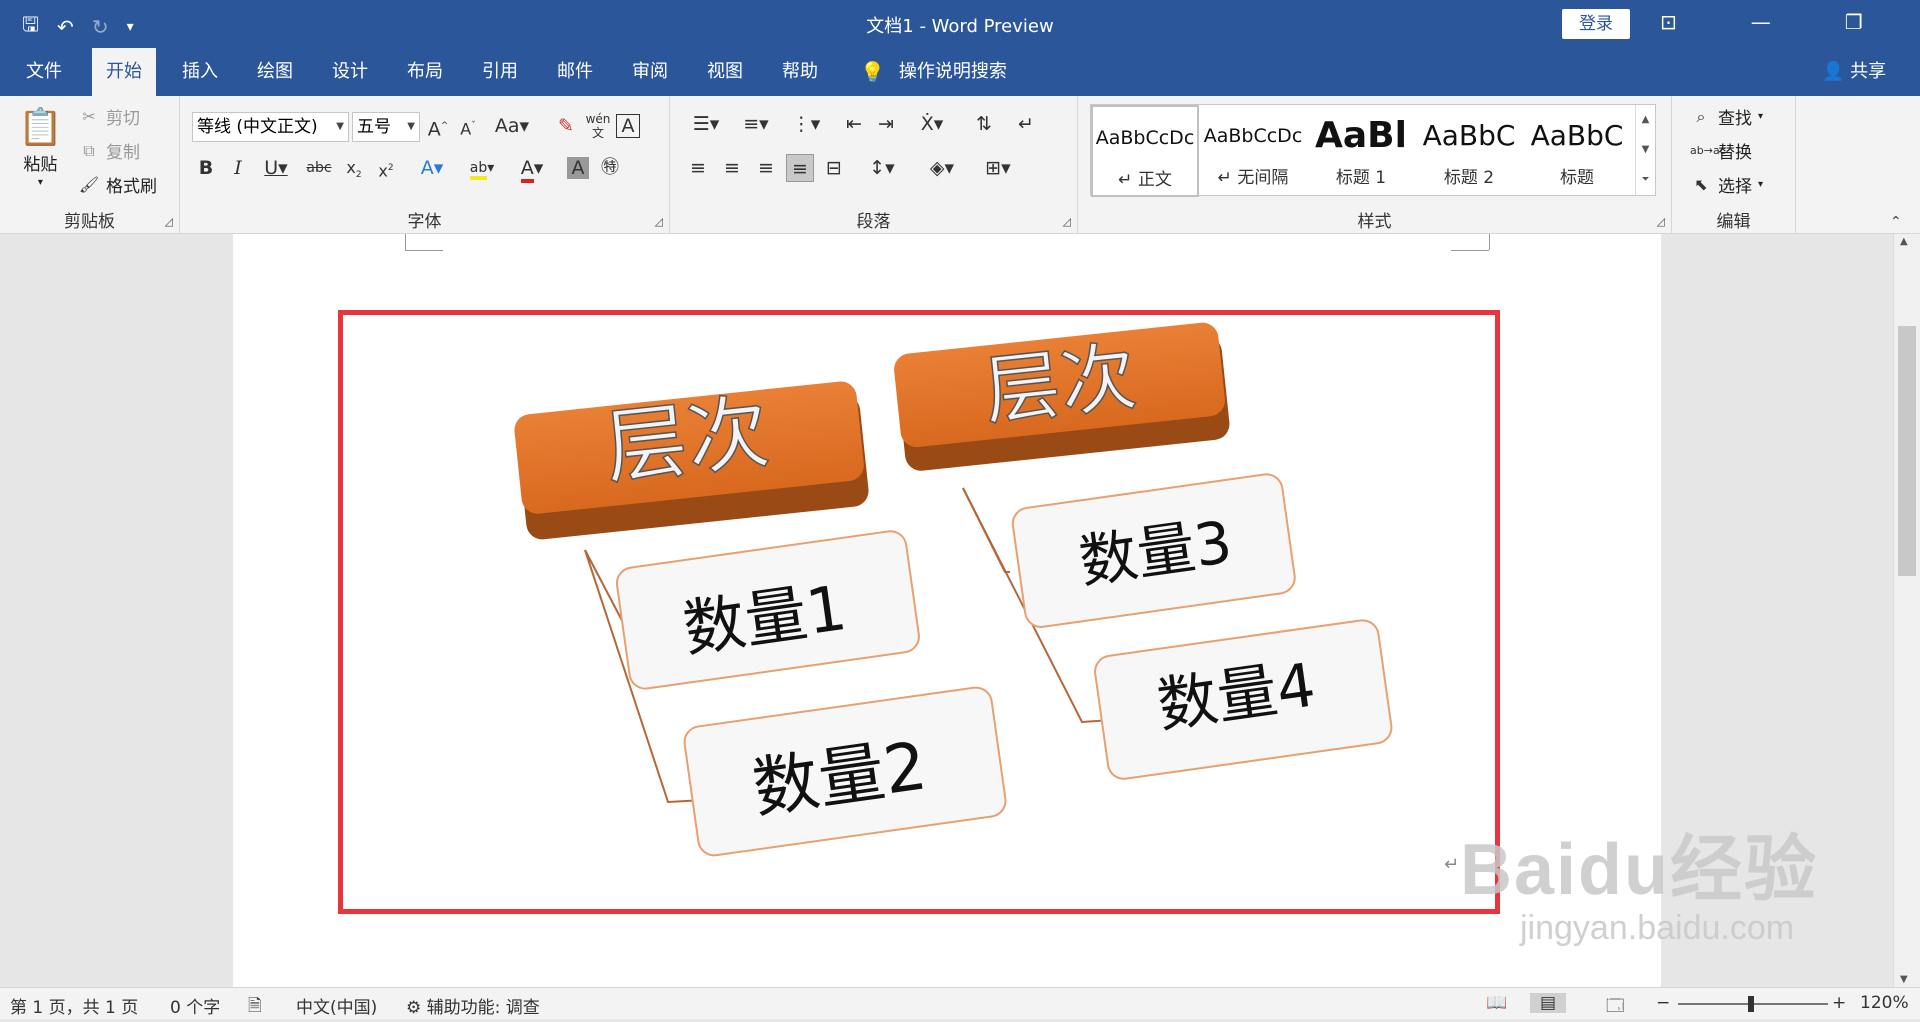 This screenshot has width=1920, height=1022. What do you see at coordinates (255, 1007) in the screenshot?
I see `proofing-icon: 🗎` at bounding box center [255, 1007].